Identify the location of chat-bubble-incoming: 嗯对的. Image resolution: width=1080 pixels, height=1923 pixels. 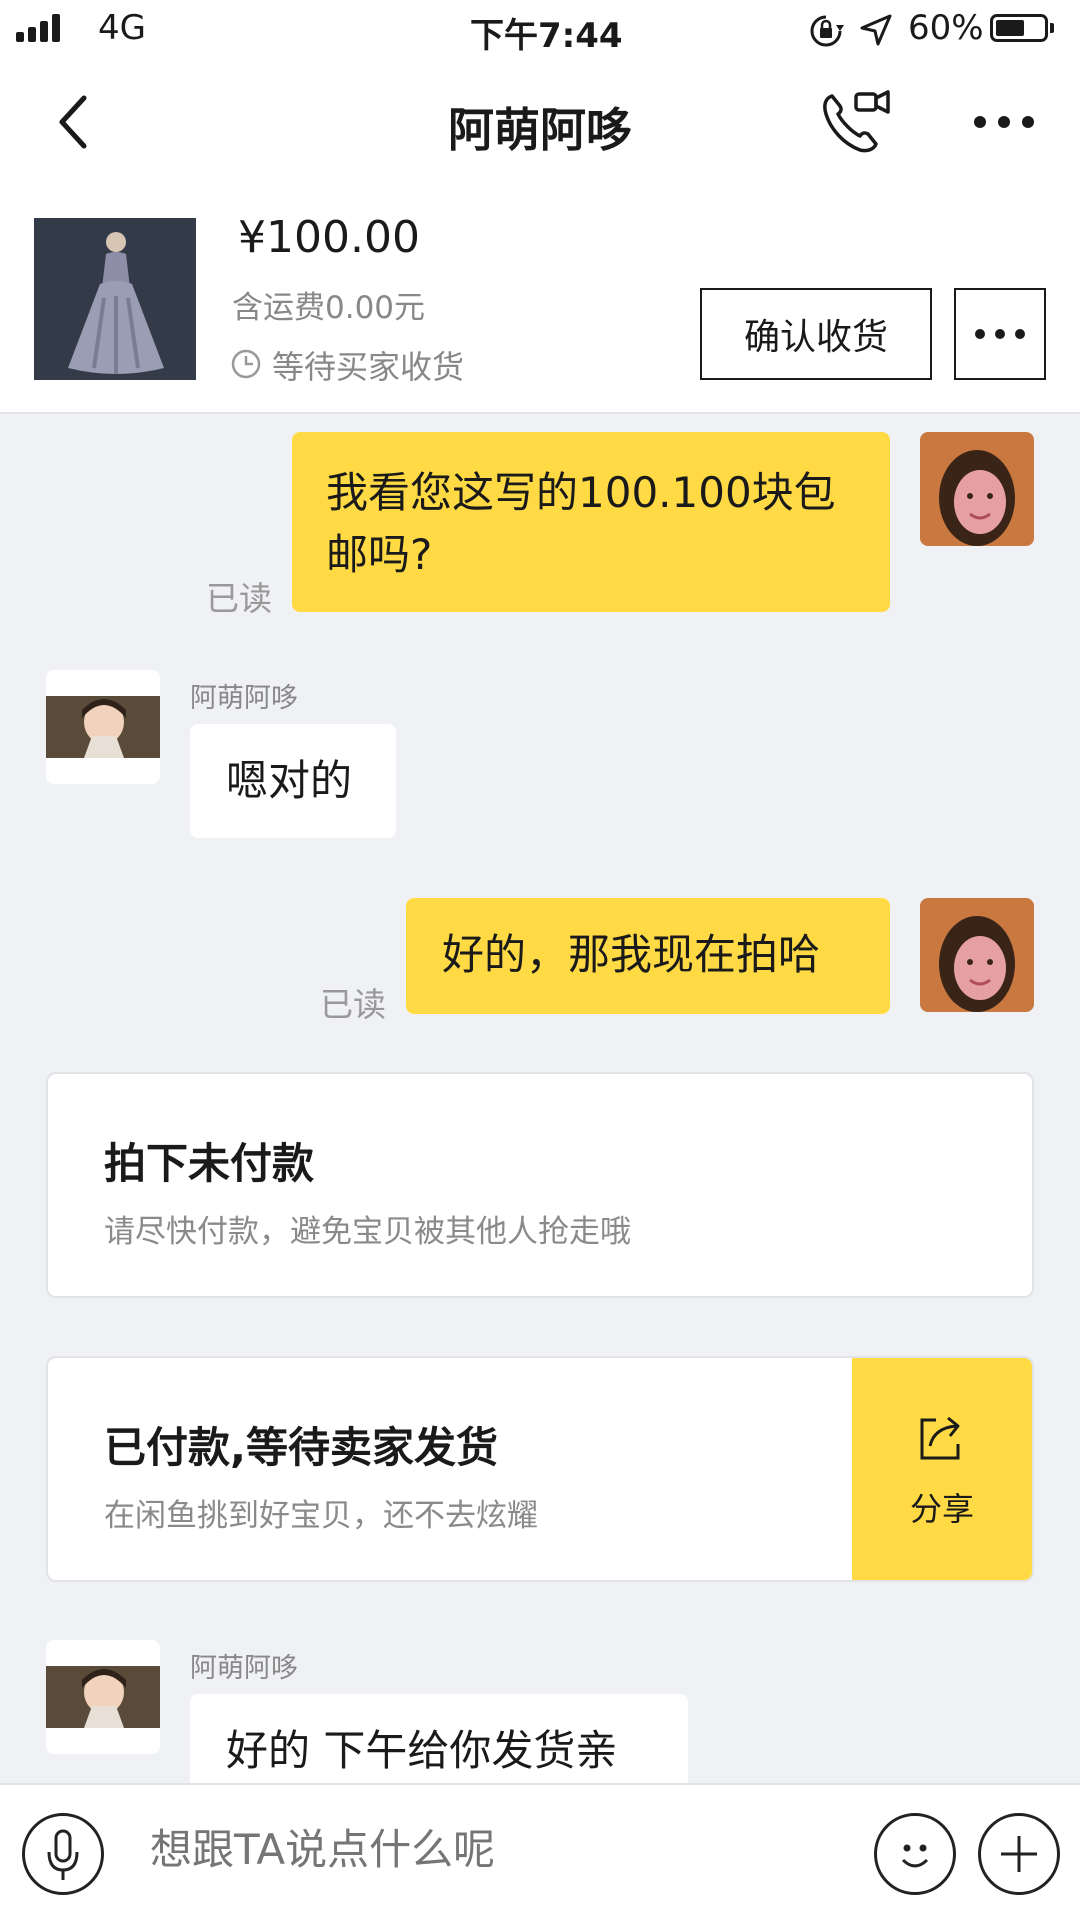
(293, 781).